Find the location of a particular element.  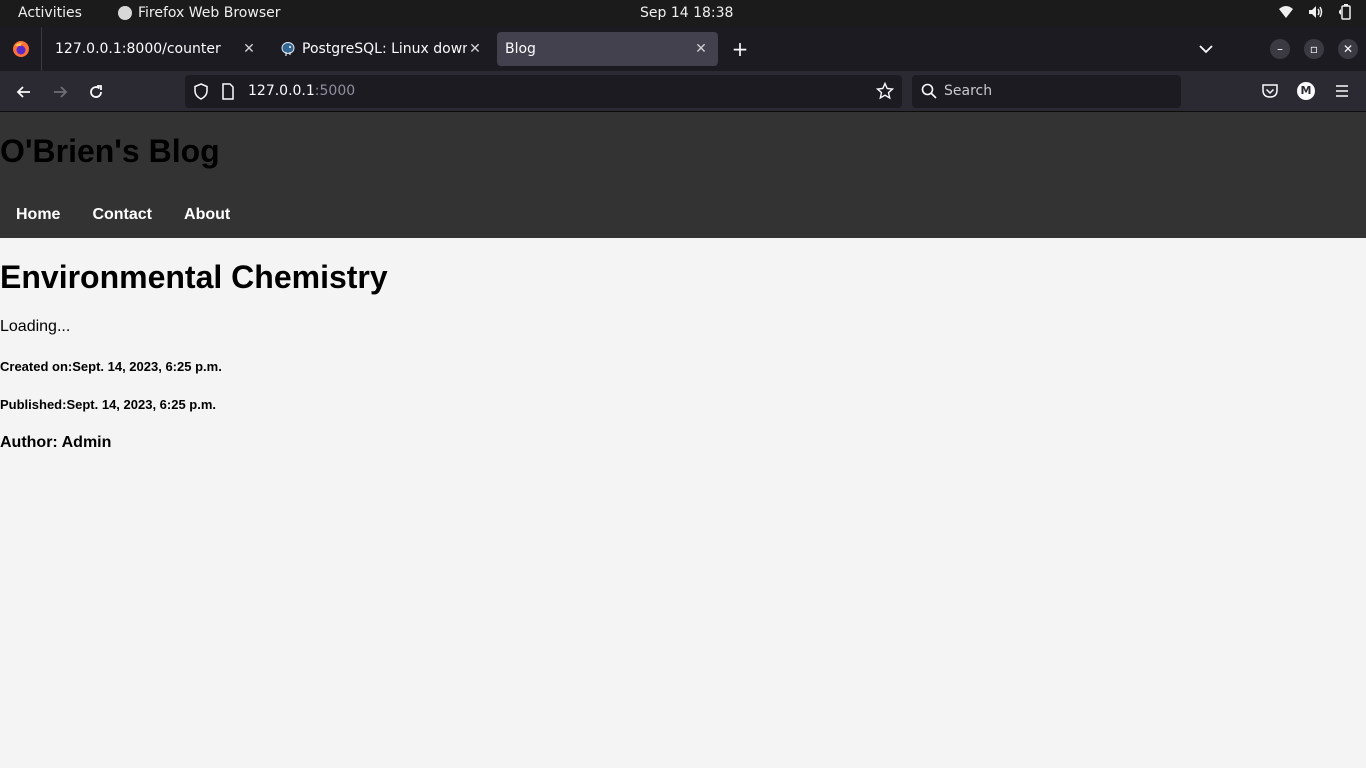

firefox-app-icon is located at coordinates (125, 13).